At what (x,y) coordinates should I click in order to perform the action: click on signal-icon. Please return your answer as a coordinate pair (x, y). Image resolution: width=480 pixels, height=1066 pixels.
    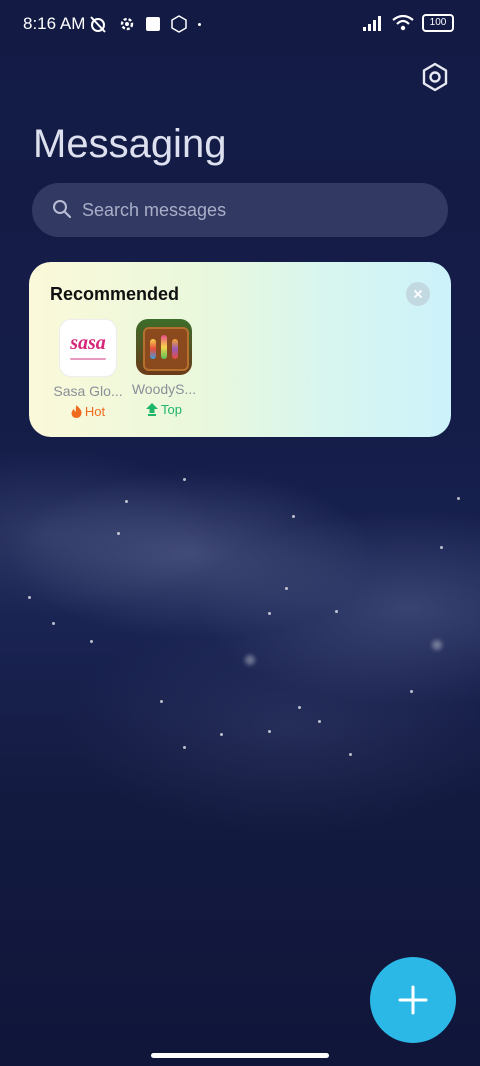
    Looking at the image, I should click on (372, 23).